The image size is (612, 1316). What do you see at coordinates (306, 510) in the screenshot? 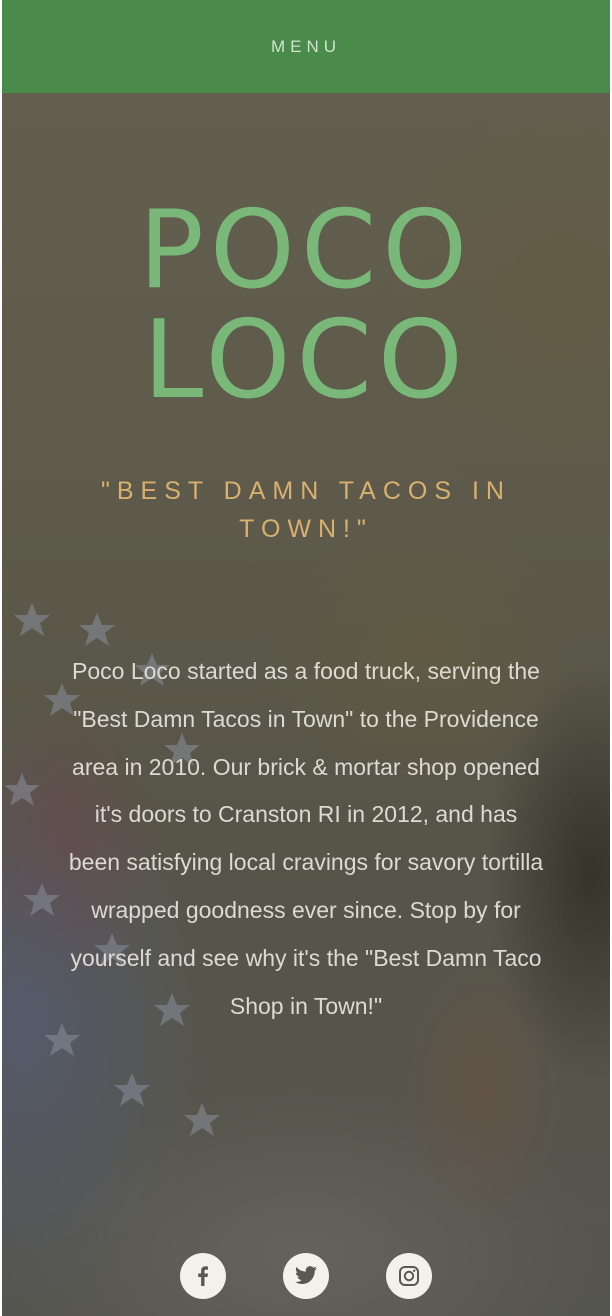
I see `tagline: "BEST DAMN TACOS IN TOWN!"` at bounding box center [306, 510].